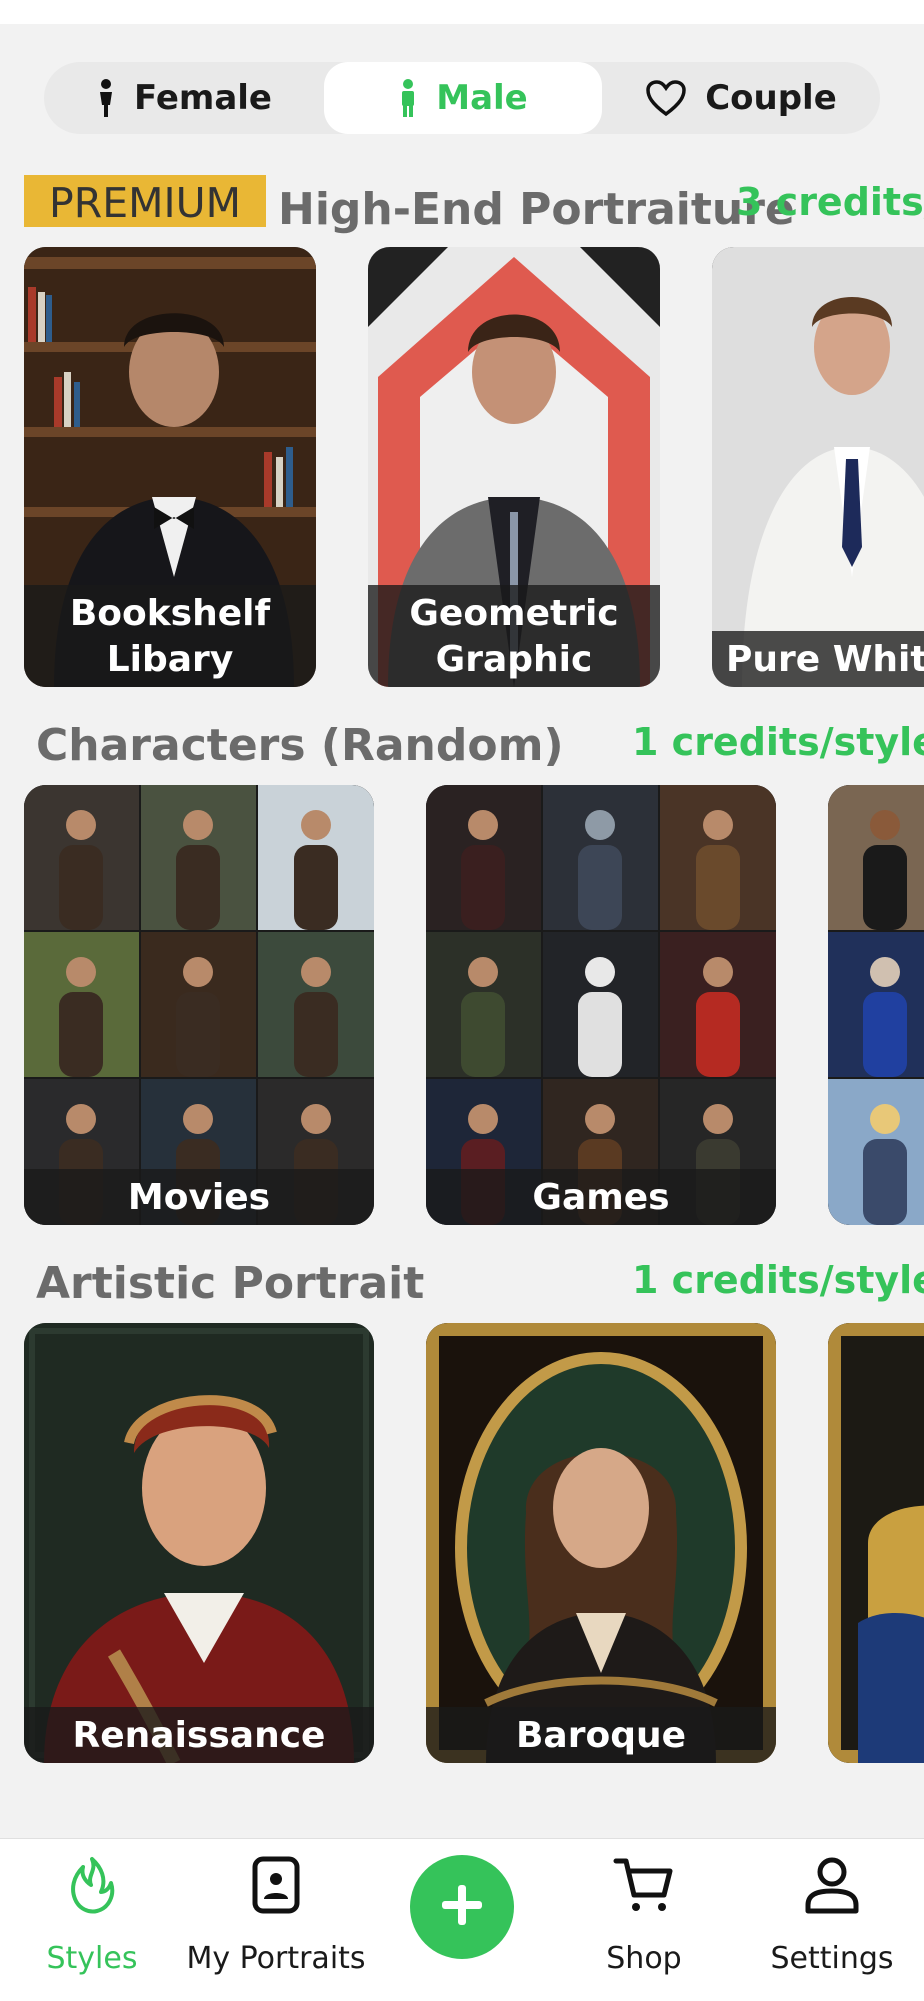  What do you see at coordinates (203, 98) in the screenshot?
I see `tab-female-label: Female` at bounding box center [203, 98].